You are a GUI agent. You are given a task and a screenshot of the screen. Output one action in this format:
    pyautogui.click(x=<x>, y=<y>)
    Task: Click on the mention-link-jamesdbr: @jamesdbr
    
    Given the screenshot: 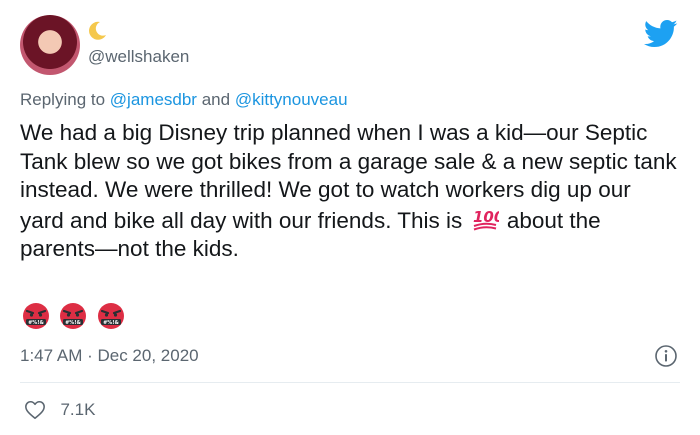 What is the action you would take?
    pyautogui.click(x=153, y=99)
    